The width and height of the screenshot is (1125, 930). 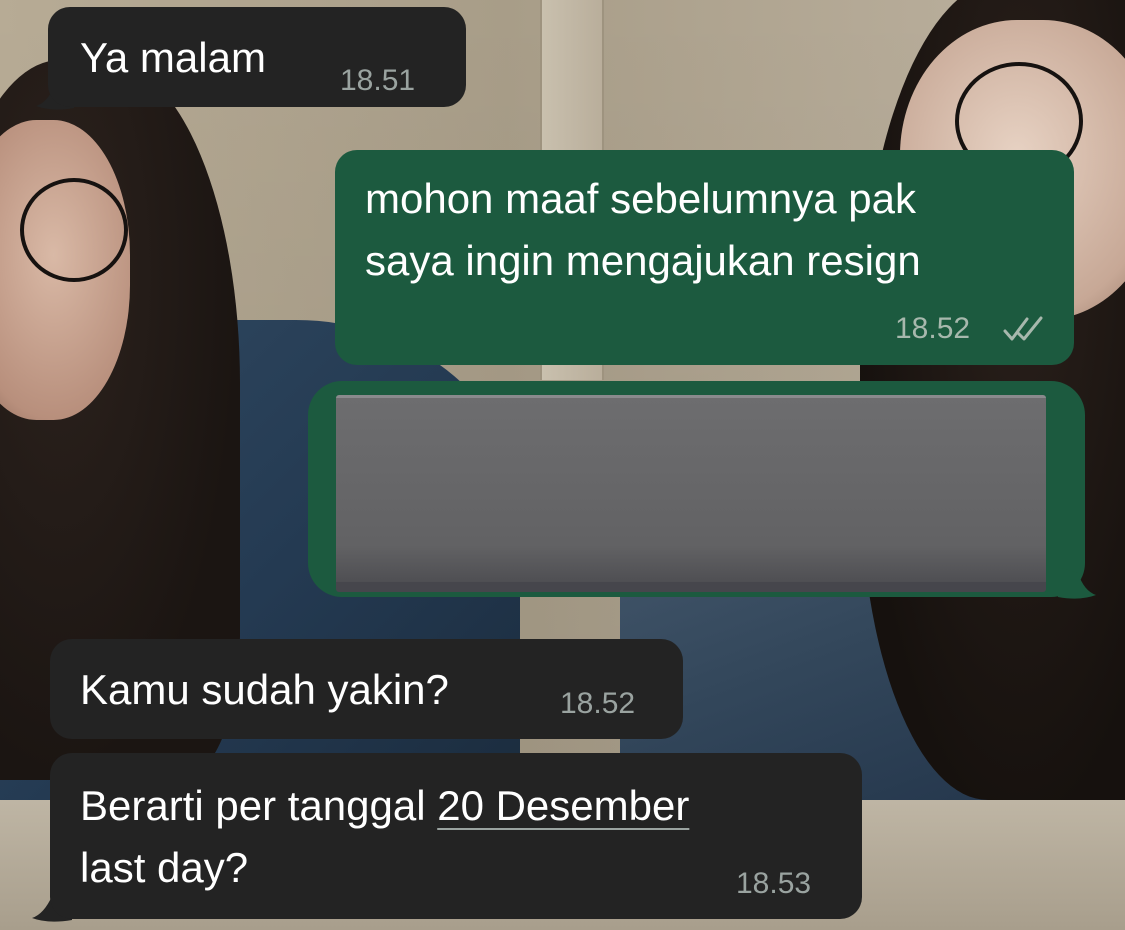 I want to click on message-line: saya ingin mengajukan resign, so click(x=643, y=260).